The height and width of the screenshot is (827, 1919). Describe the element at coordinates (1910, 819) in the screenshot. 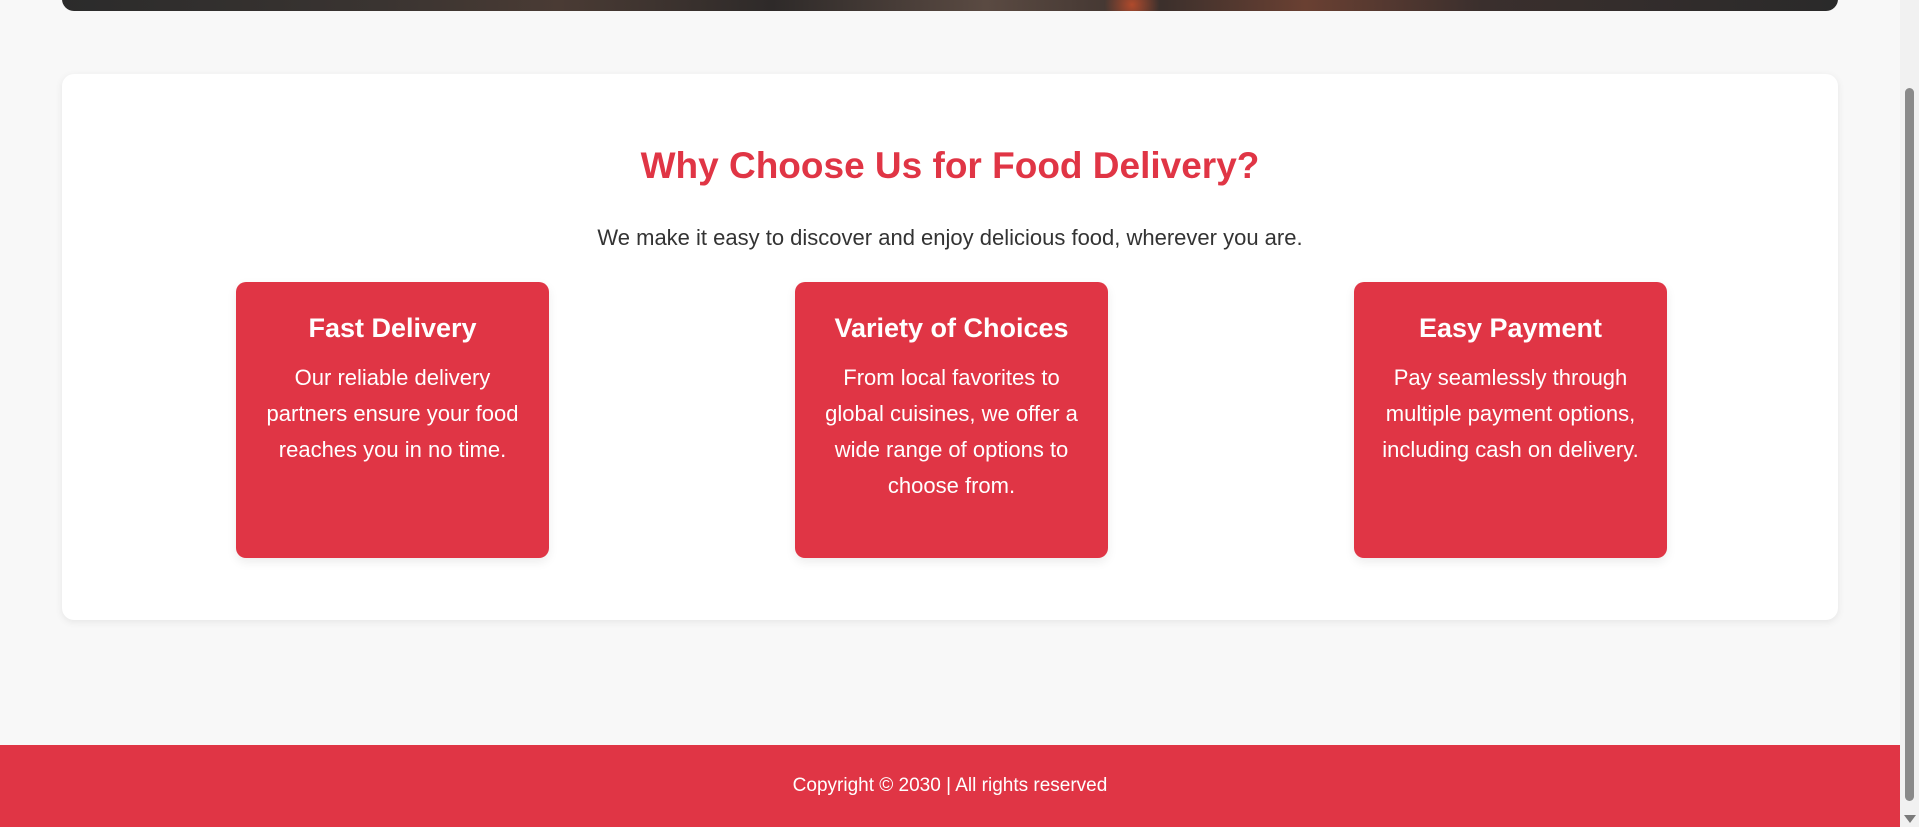

I see `chevron-down-icon` at that location.